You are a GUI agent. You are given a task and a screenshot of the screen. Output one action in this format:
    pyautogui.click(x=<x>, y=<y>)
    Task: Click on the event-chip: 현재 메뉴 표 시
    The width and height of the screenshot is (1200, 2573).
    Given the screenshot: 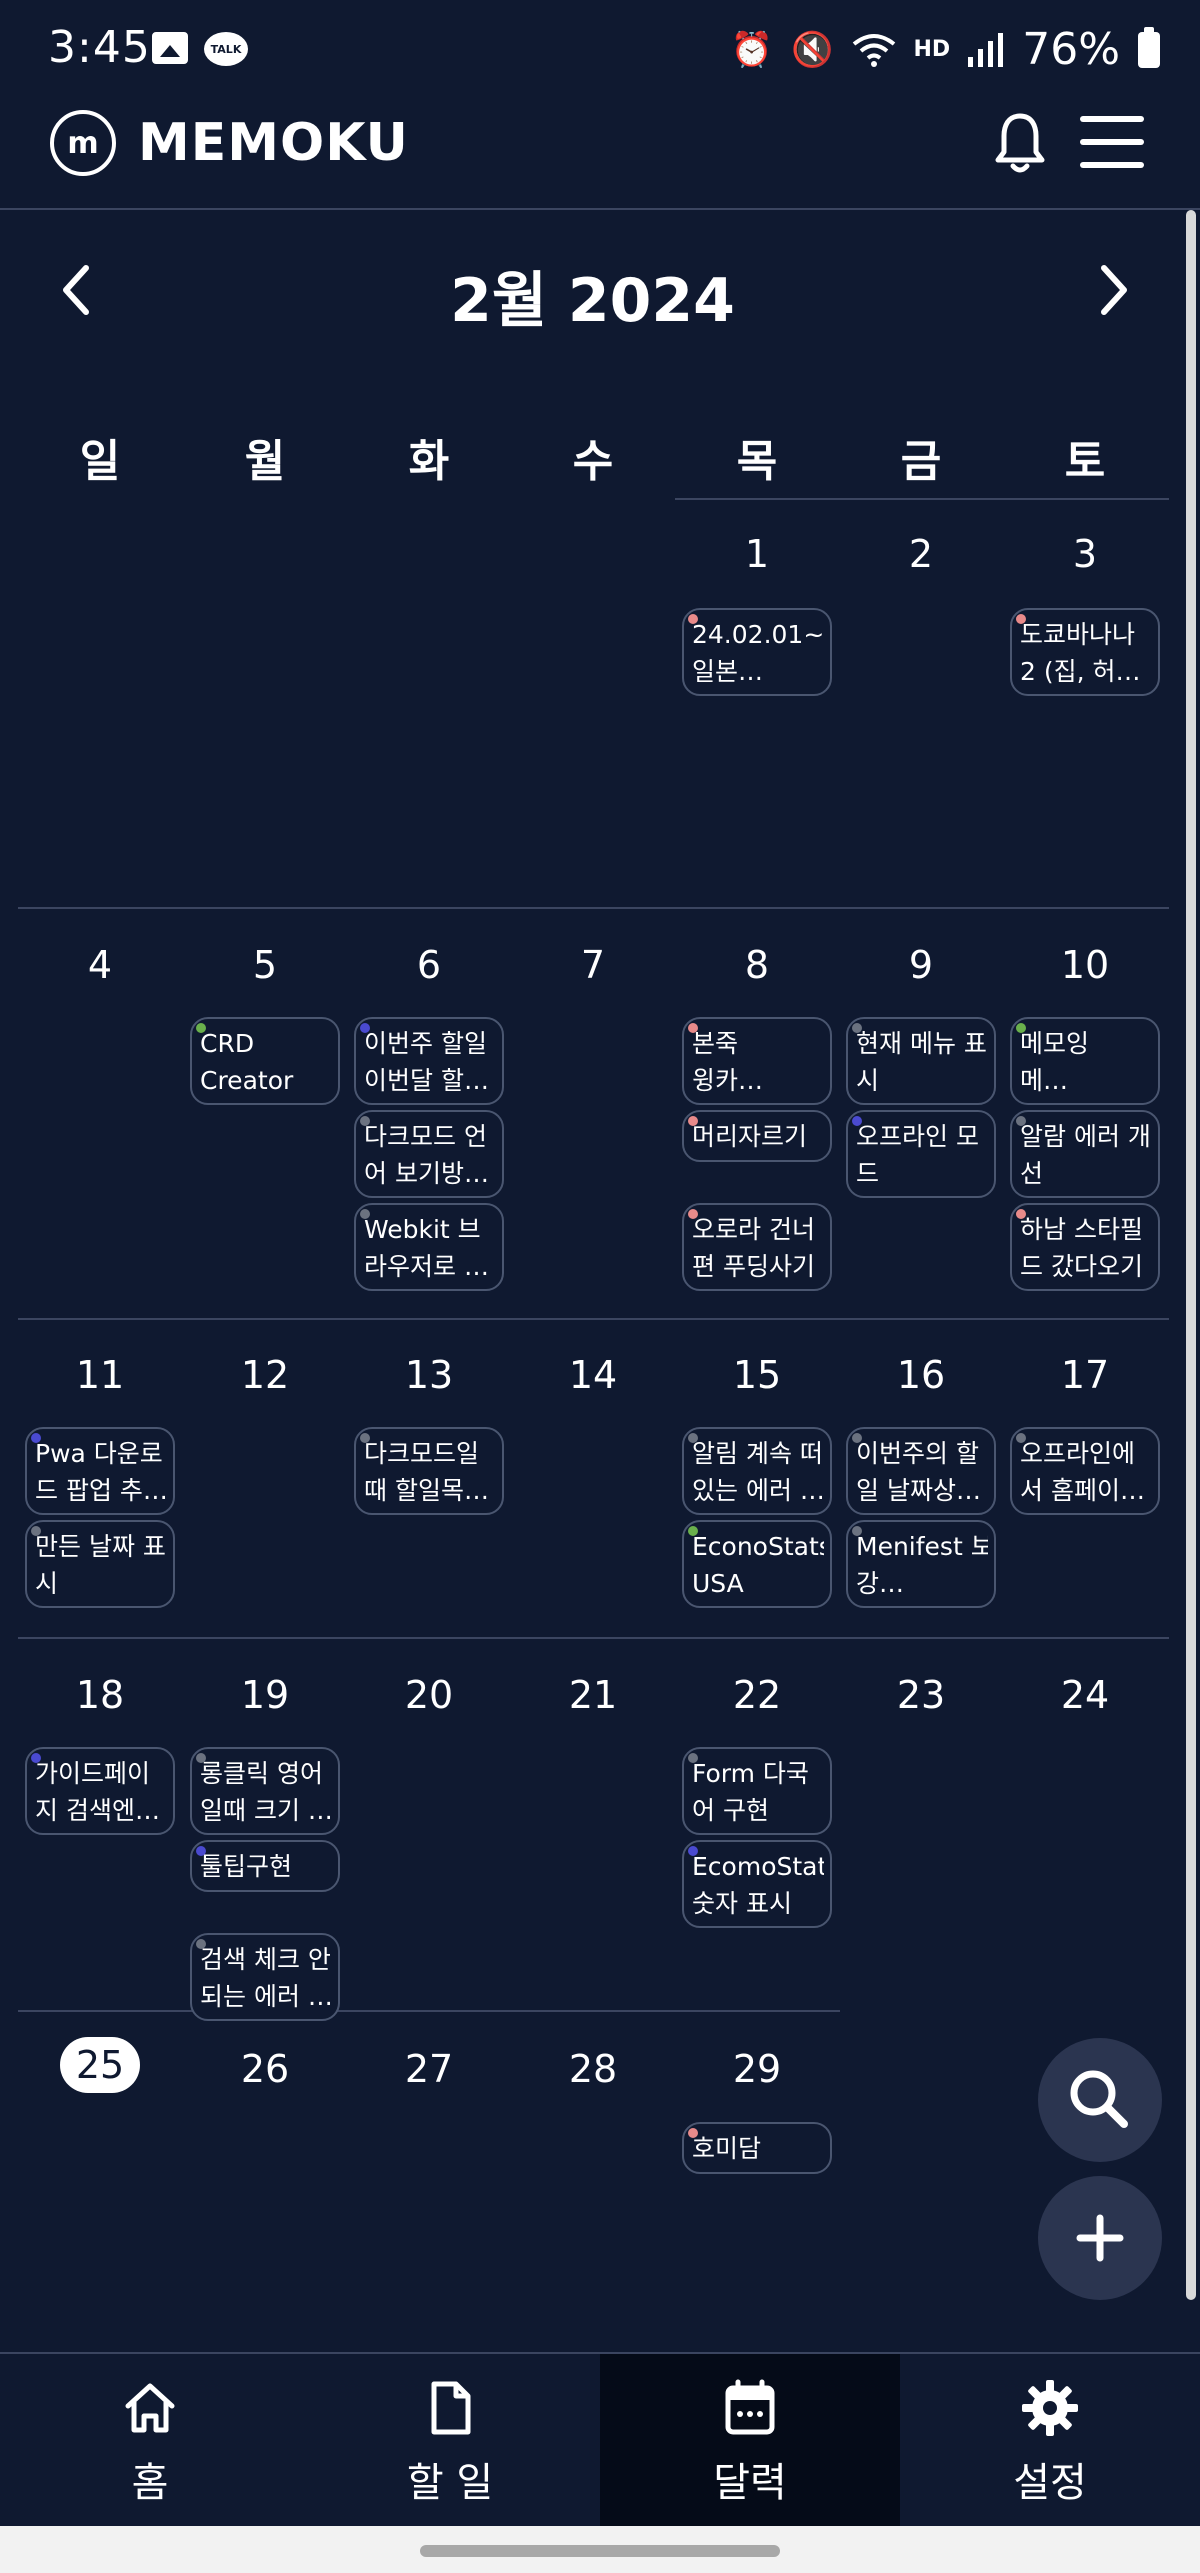 What is the action you would take?
    pyautogui.click(x=921, y=1061)
    